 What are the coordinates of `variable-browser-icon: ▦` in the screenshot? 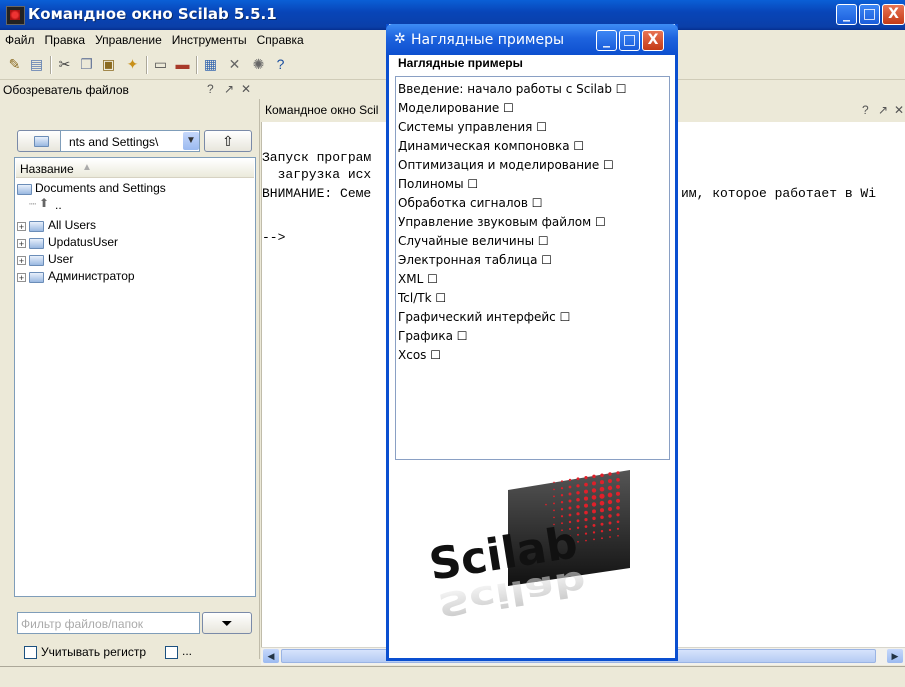 It's located at (210, 64).